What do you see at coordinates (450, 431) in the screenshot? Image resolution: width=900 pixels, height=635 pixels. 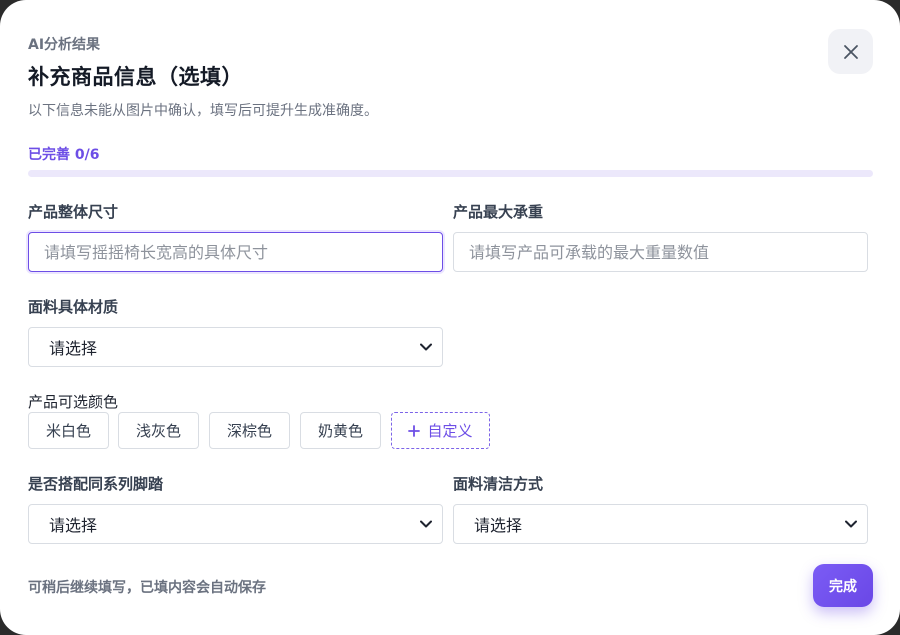 I see `add-custom-color-label: 自定义` at bounding box center [450, 431].